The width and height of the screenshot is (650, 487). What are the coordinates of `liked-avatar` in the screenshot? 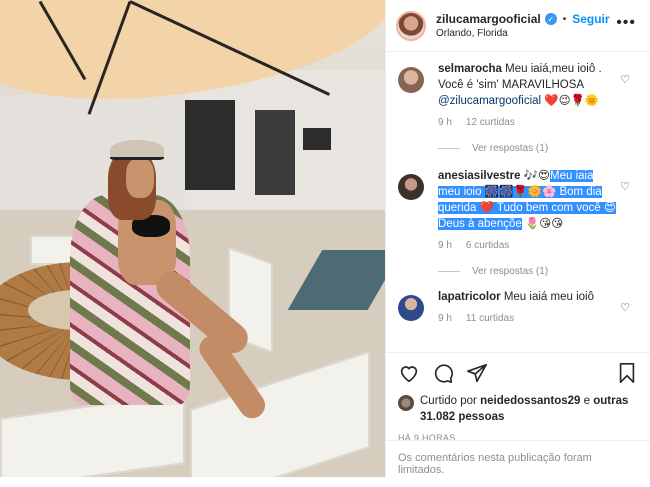 It's located at (406, 403).